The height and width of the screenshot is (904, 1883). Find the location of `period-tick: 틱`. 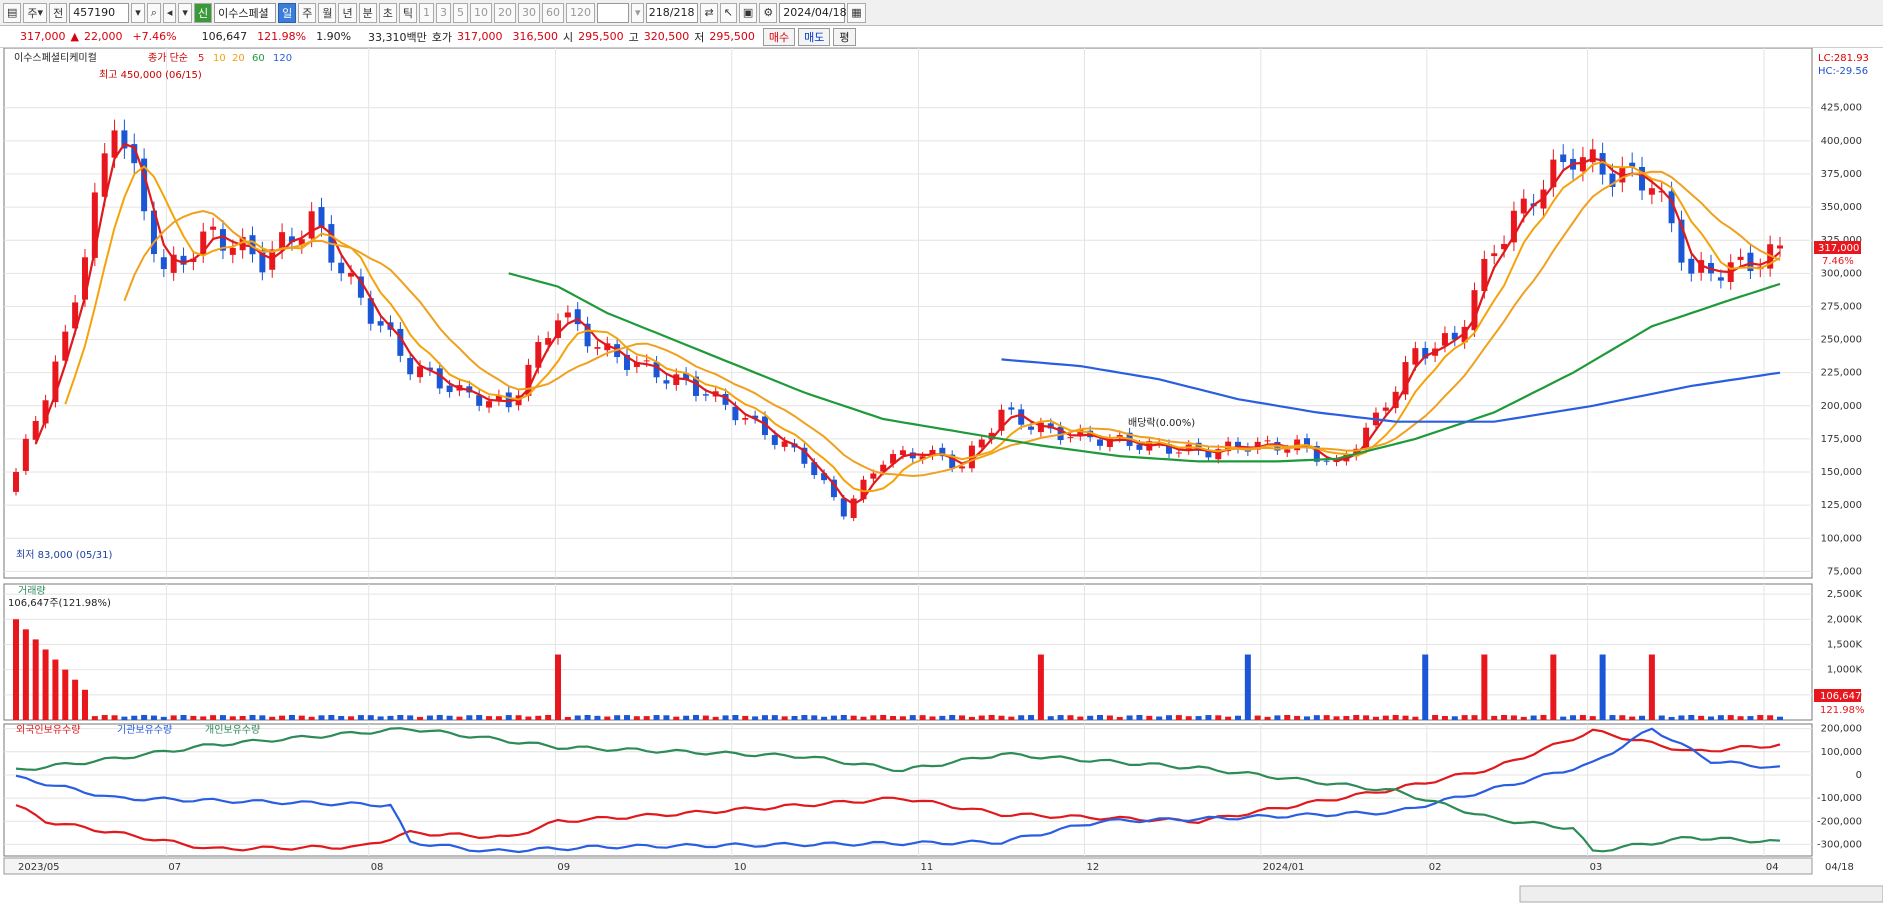

period-tick: 틱 is located at coordinates (407, 12).